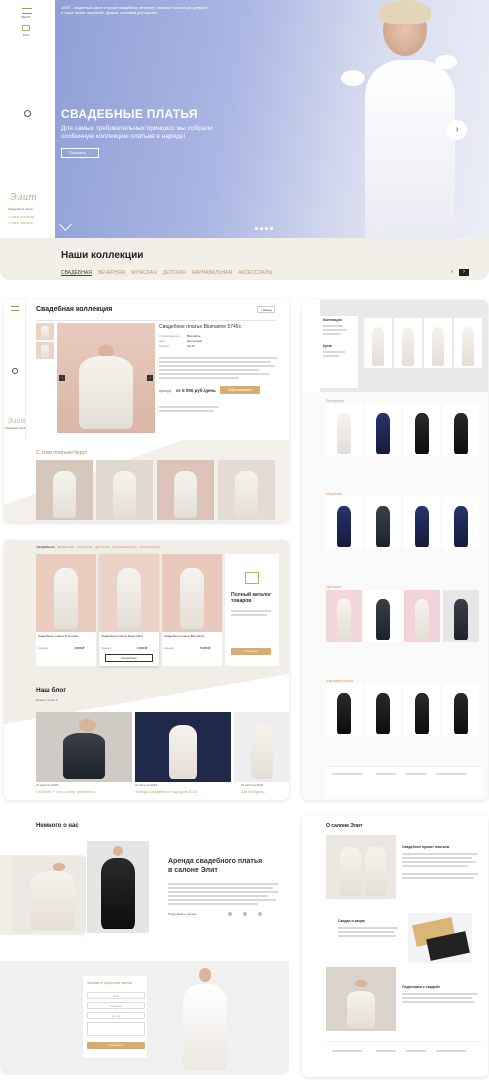 The width and height of the screenshot is (489, 1080). I want to click on item-rent-label: Аренда, so click(106, 648).